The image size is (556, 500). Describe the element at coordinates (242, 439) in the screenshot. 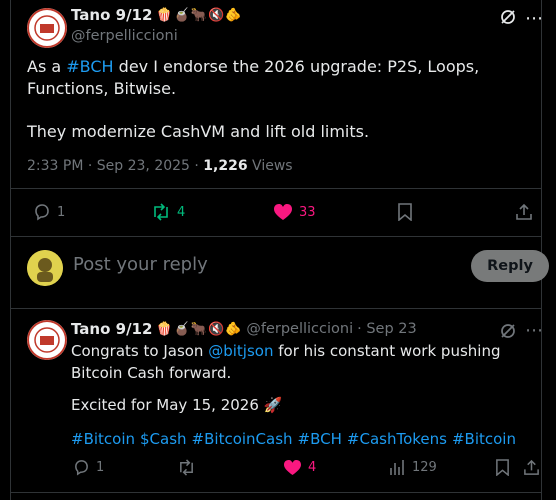

I see `hashtag-link: #BitcoinCash` at that location.